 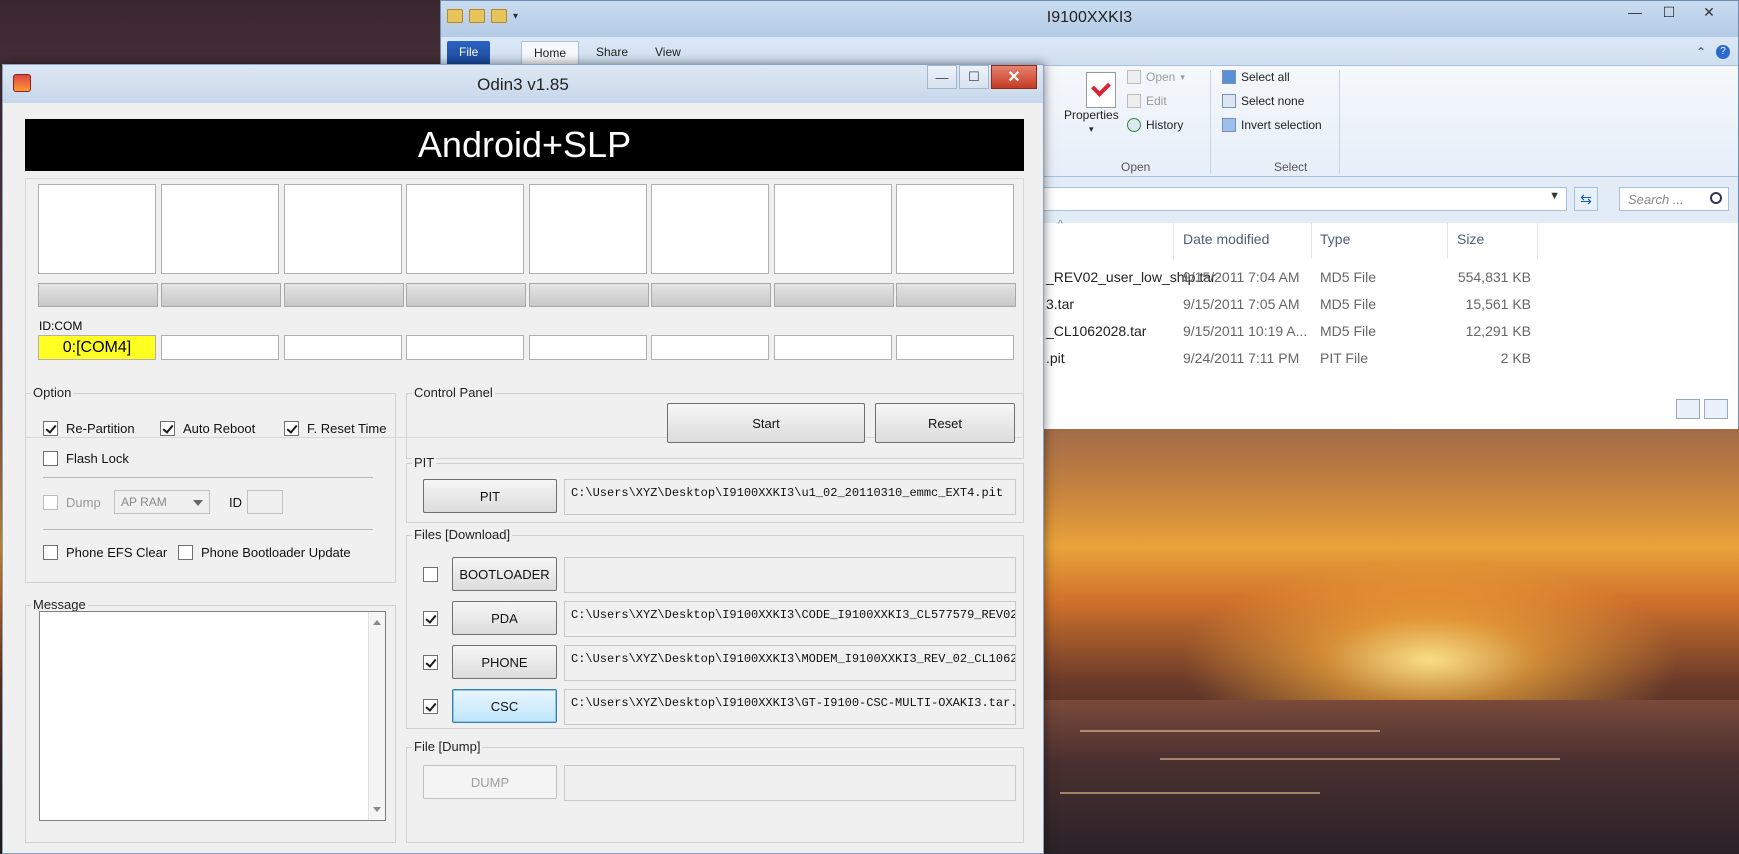 I want to click on re-partition-checkbox: Re-Partition, so click(x=89, y=428).